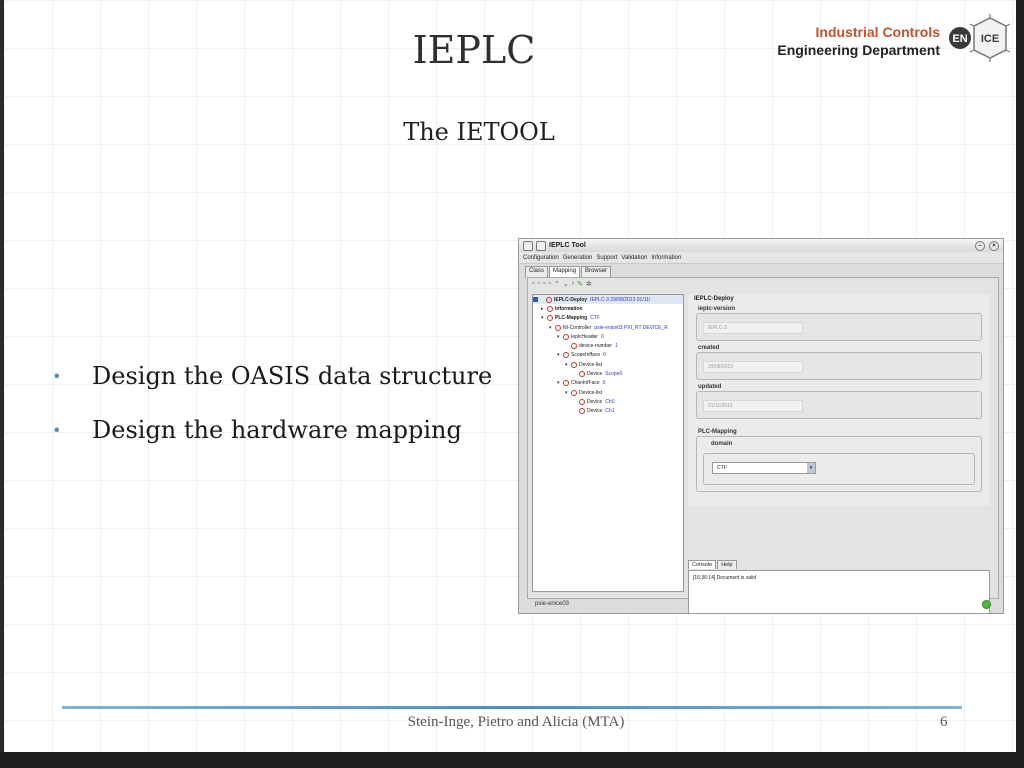 The image size is (1024, 768). What do you see at coordinates (578, 258) in the screenshot?
I see `menu-generation: Generation` at bounding box center [578, 258].